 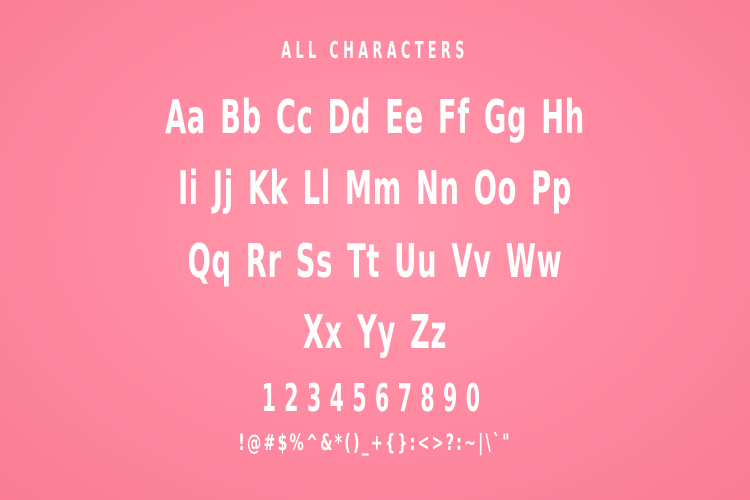 I want to click on alphabet-row-2: Ii Jj Kk Ll Mm Nn Oo Pp, so click(x=375, y=188).